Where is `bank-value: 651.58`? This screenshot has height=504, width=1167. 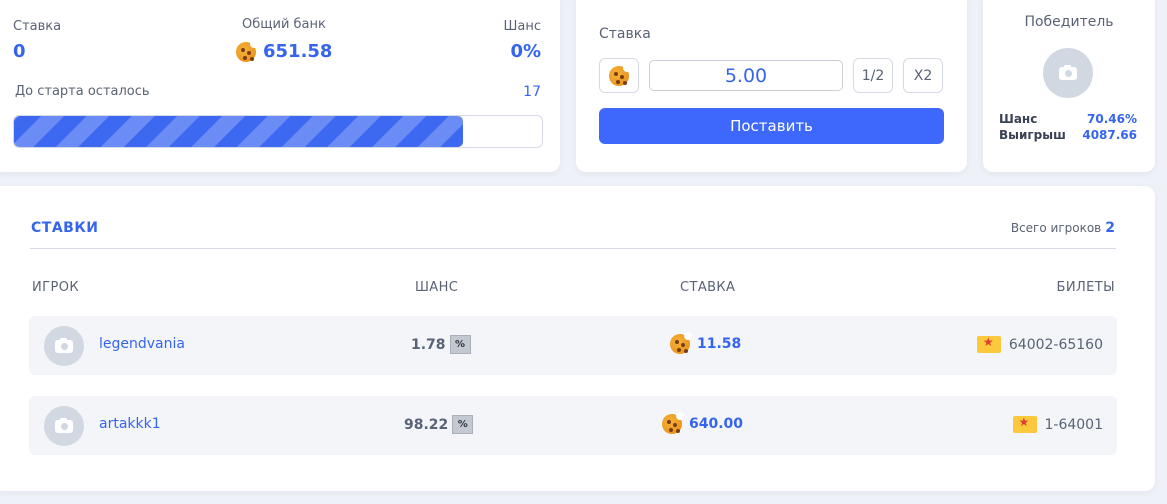 bank-value: 651.58 is located at coordinates (298, 51).